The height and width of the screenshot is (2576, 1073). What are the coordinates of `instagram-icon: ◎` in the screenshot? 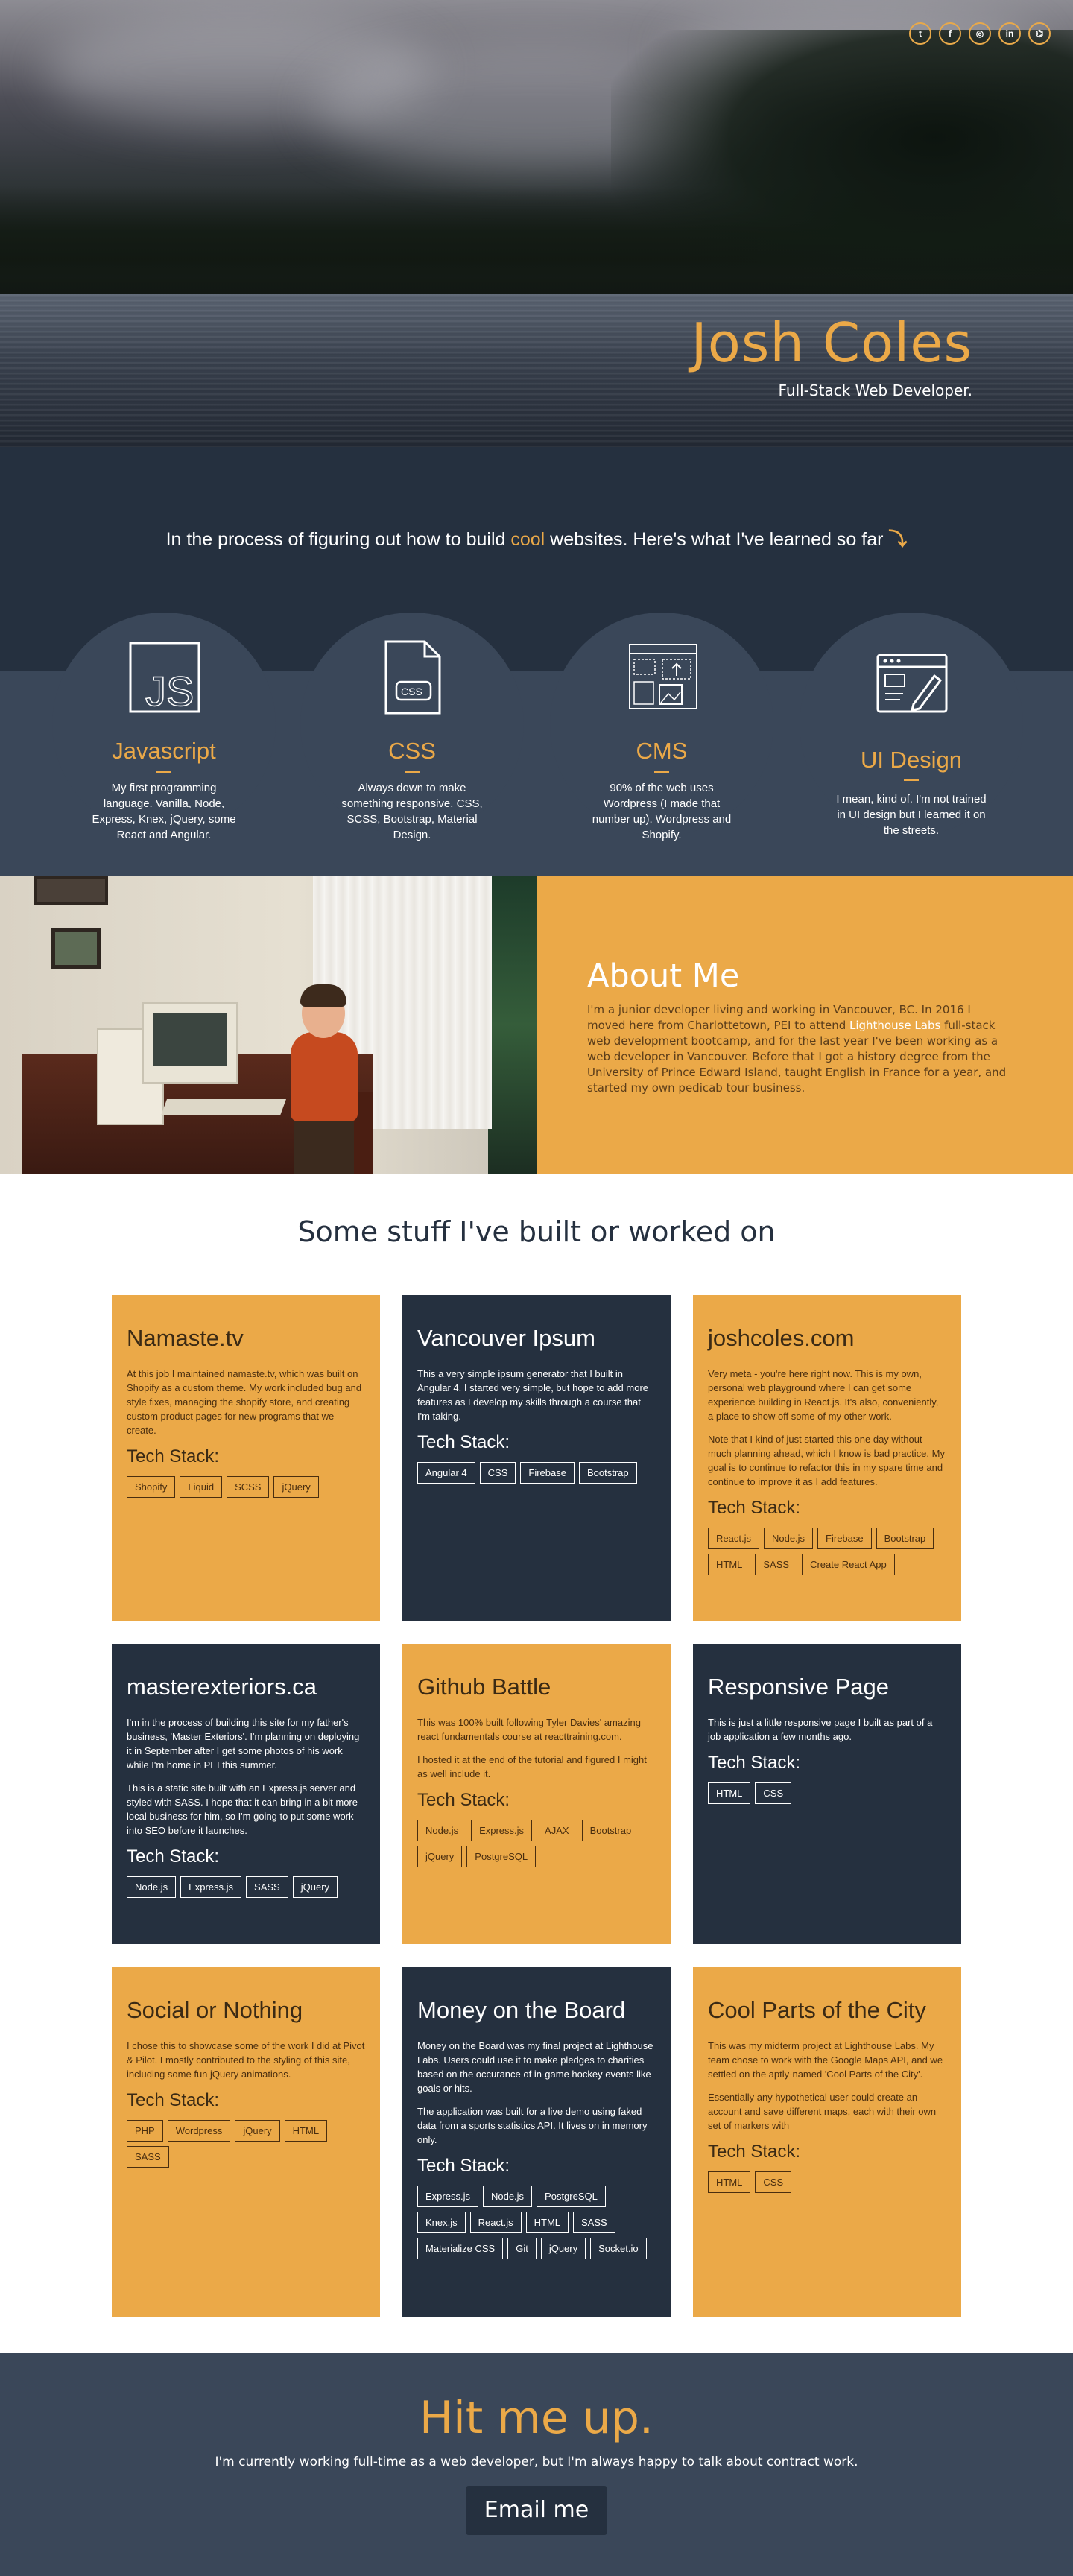 It's located at (980, 33).